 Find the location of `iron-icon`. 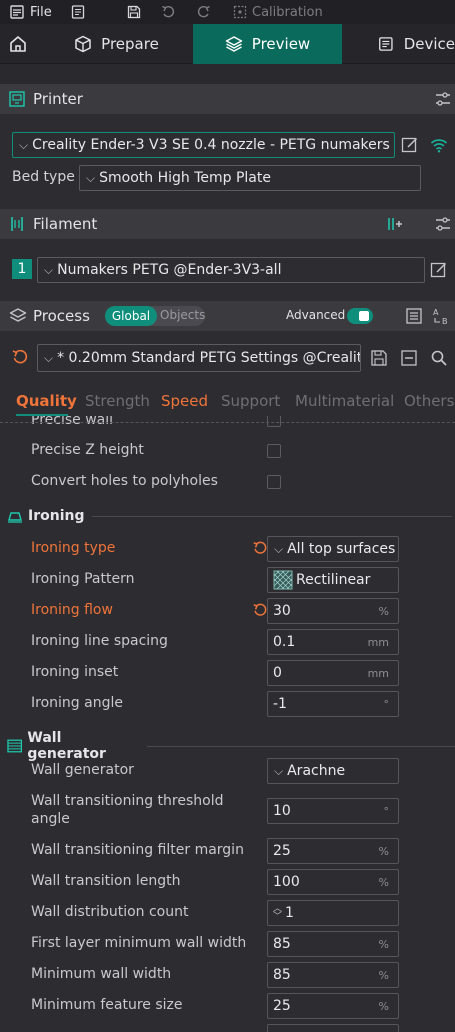

iron-icon is located at coordinates (15, 517).